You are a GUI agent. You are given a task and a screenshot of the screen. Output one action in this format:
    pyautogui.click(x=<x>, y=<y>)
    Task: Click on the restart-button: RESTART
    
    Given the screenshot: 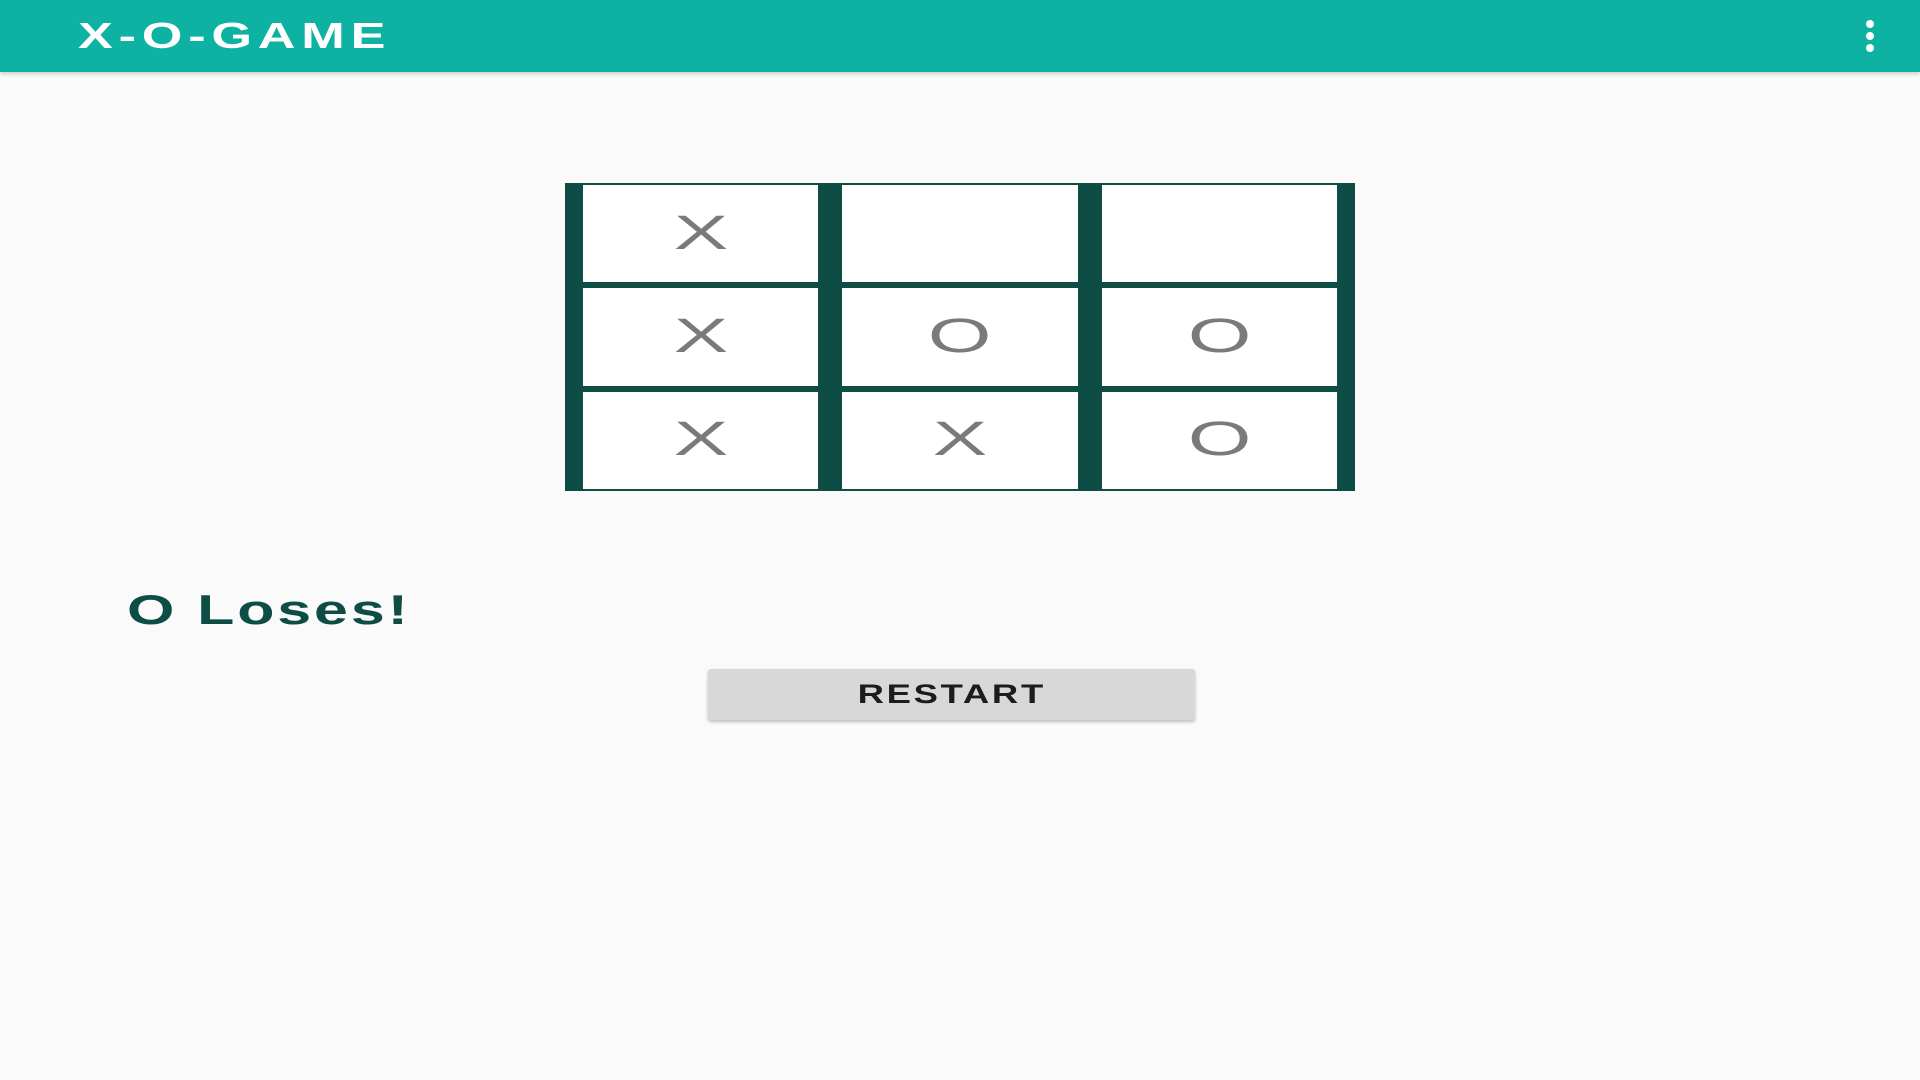 What is the action you would take?
    pyautogui.click(x=951, y=694)
    